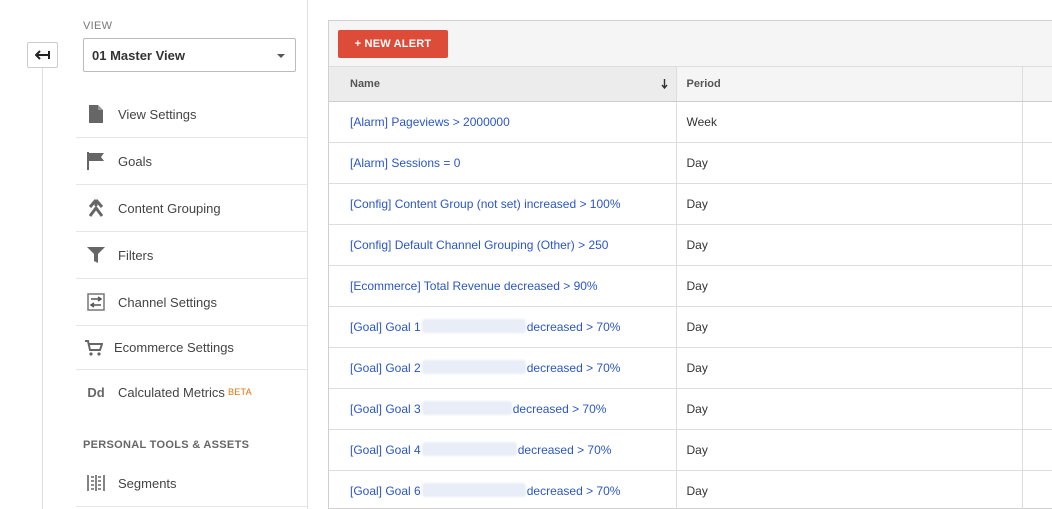  Describe the element at coordinates (393, 44) in the screenshot. I see `new-alert-button: + NEW ALERT` at that location.